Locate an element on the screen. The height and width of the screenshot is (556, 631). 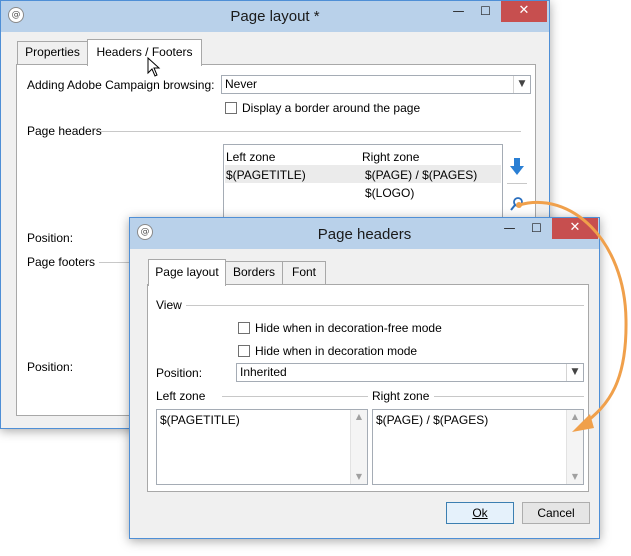
border-checkbox-label: Display a border around the page is located at coordinates (331, 108).